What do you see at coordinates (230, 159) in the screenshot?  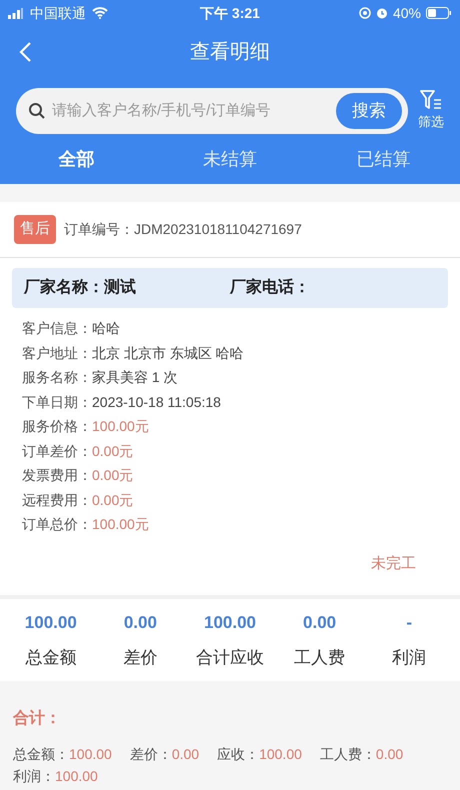 I see `tab: 未结算` at bounding box center [230, 159].